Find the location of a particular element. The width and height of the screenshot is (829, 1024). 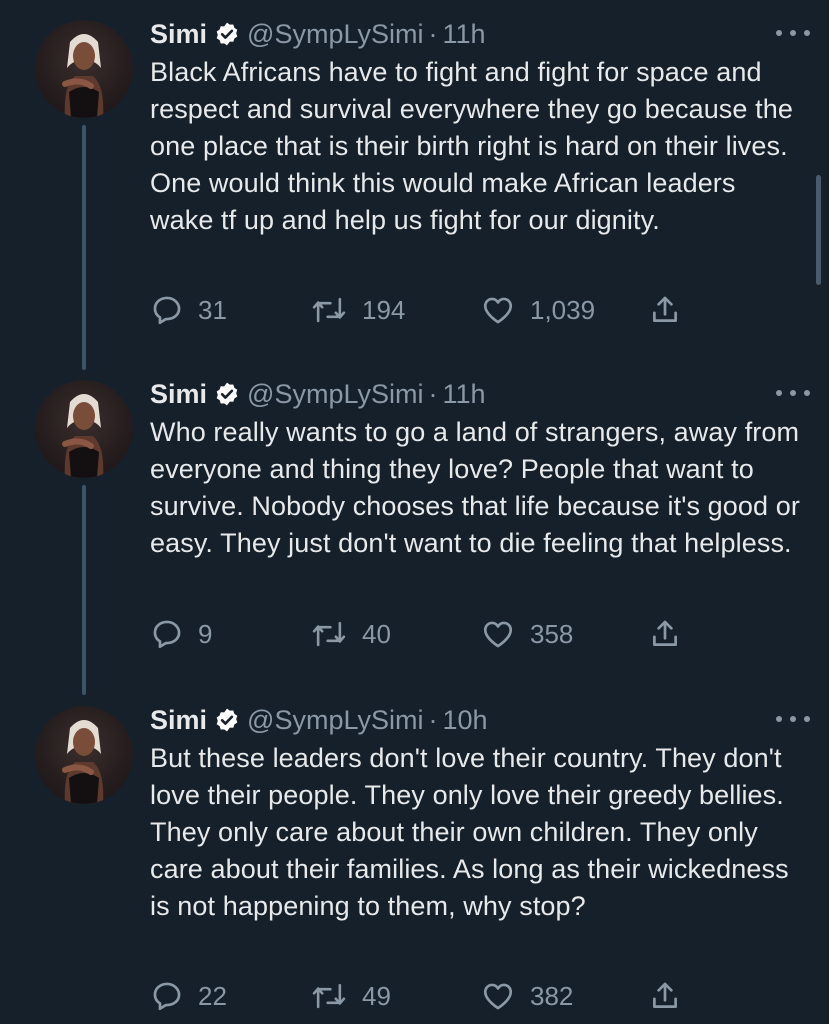

reply-button: 22 is located at coordinates (188, 996).